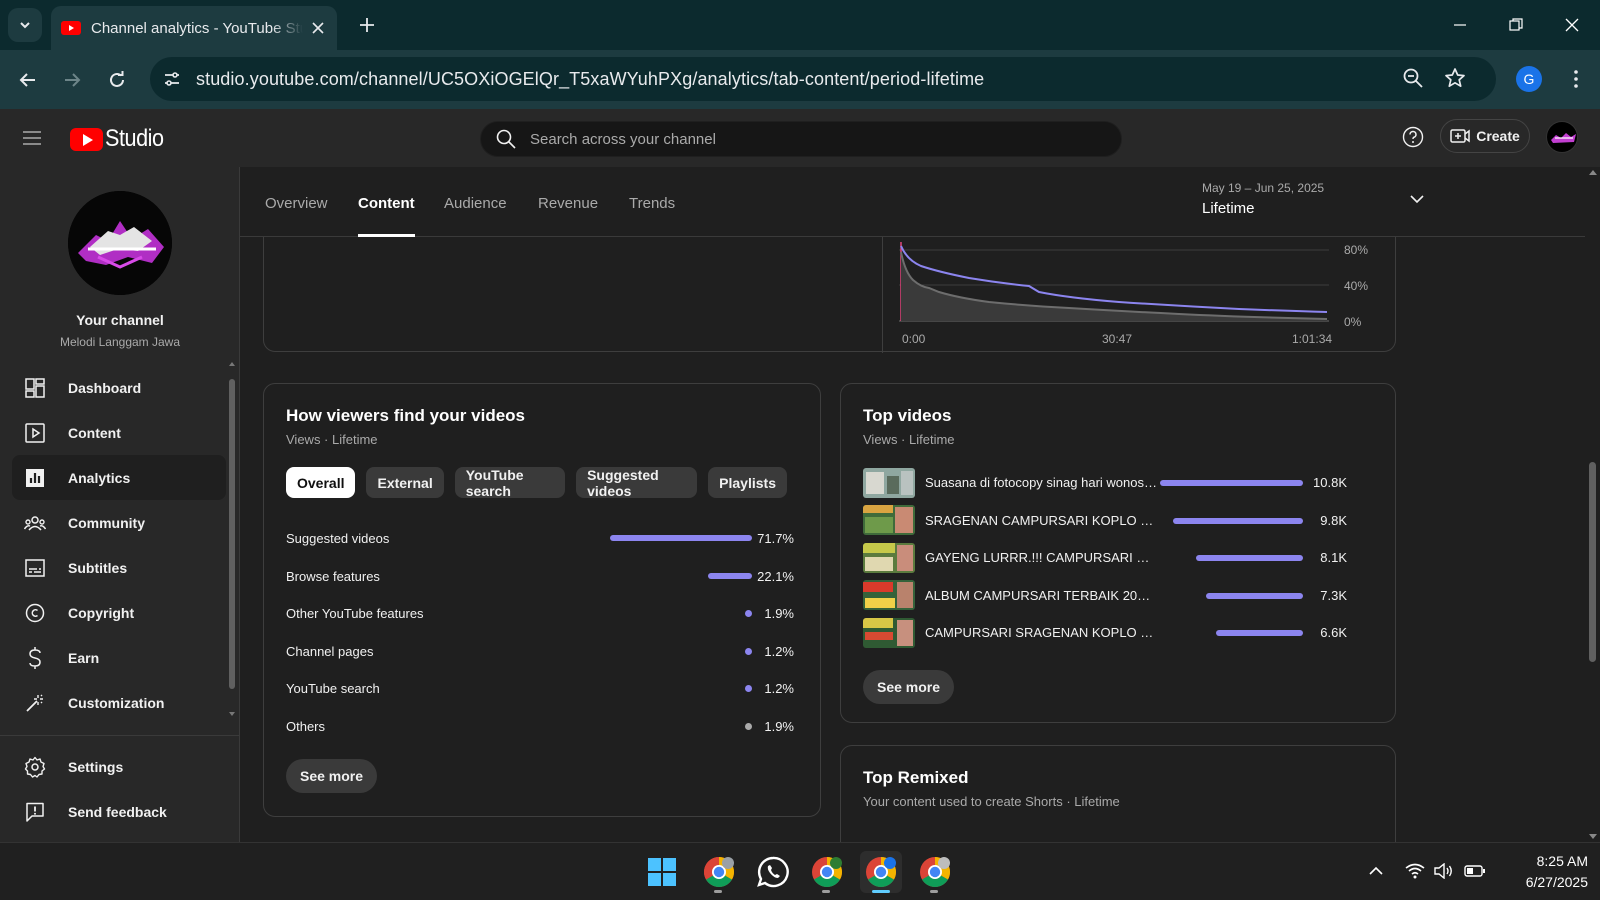  I want to click on restore-button, so click(1516, 25).